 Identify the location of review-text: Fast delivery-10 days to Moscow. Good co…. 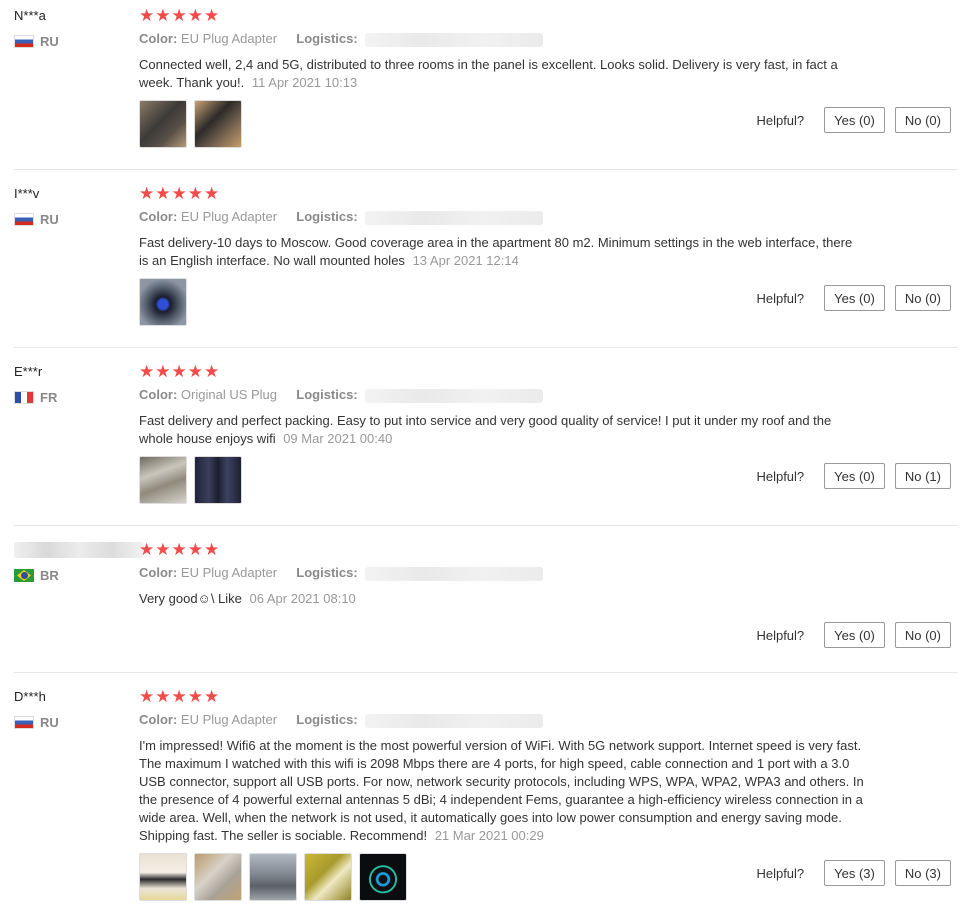
(501, 252).